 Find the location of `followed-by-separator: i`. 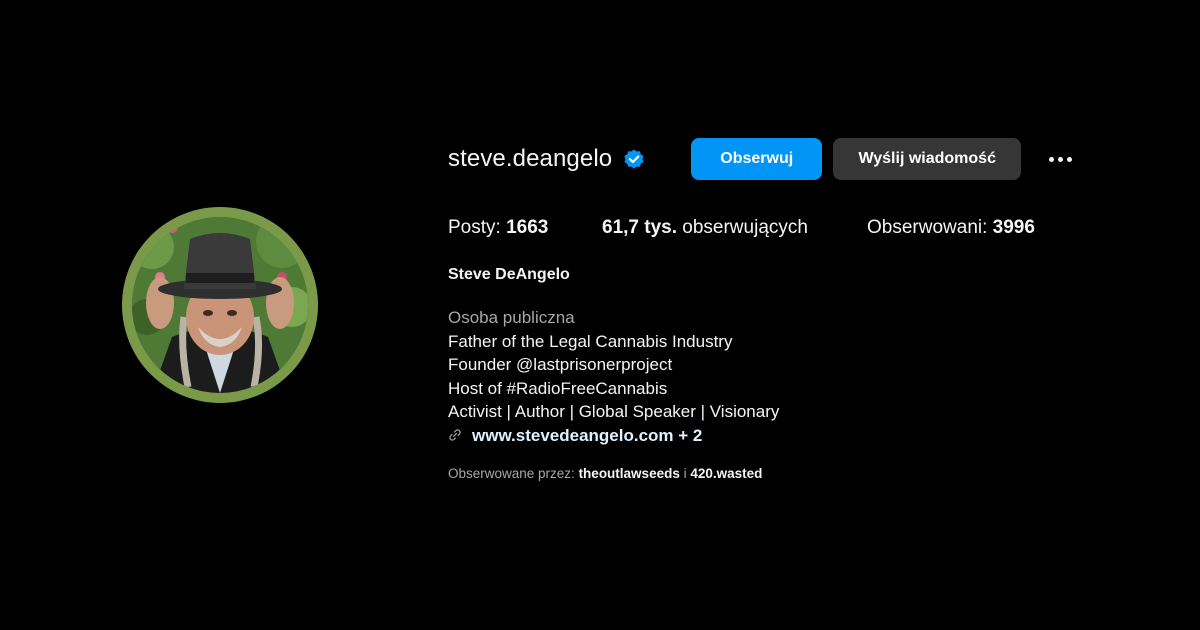

followed-by-separator: i is located at coordinates (685, 473).